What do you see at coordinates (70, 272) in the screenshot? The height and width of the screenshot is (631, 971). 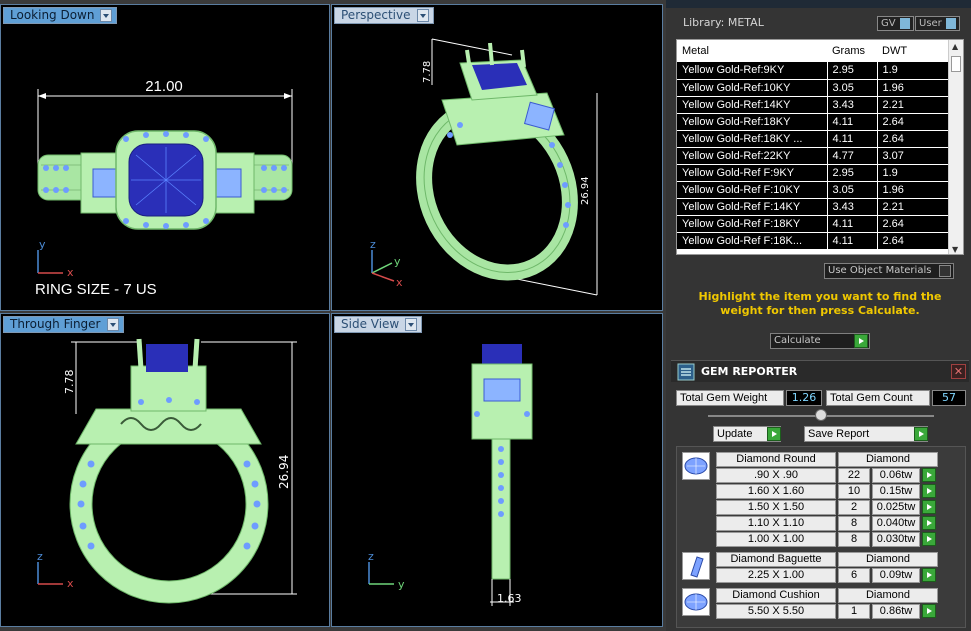 I see `axis-x-label: x` at bounding box center [70, 272].